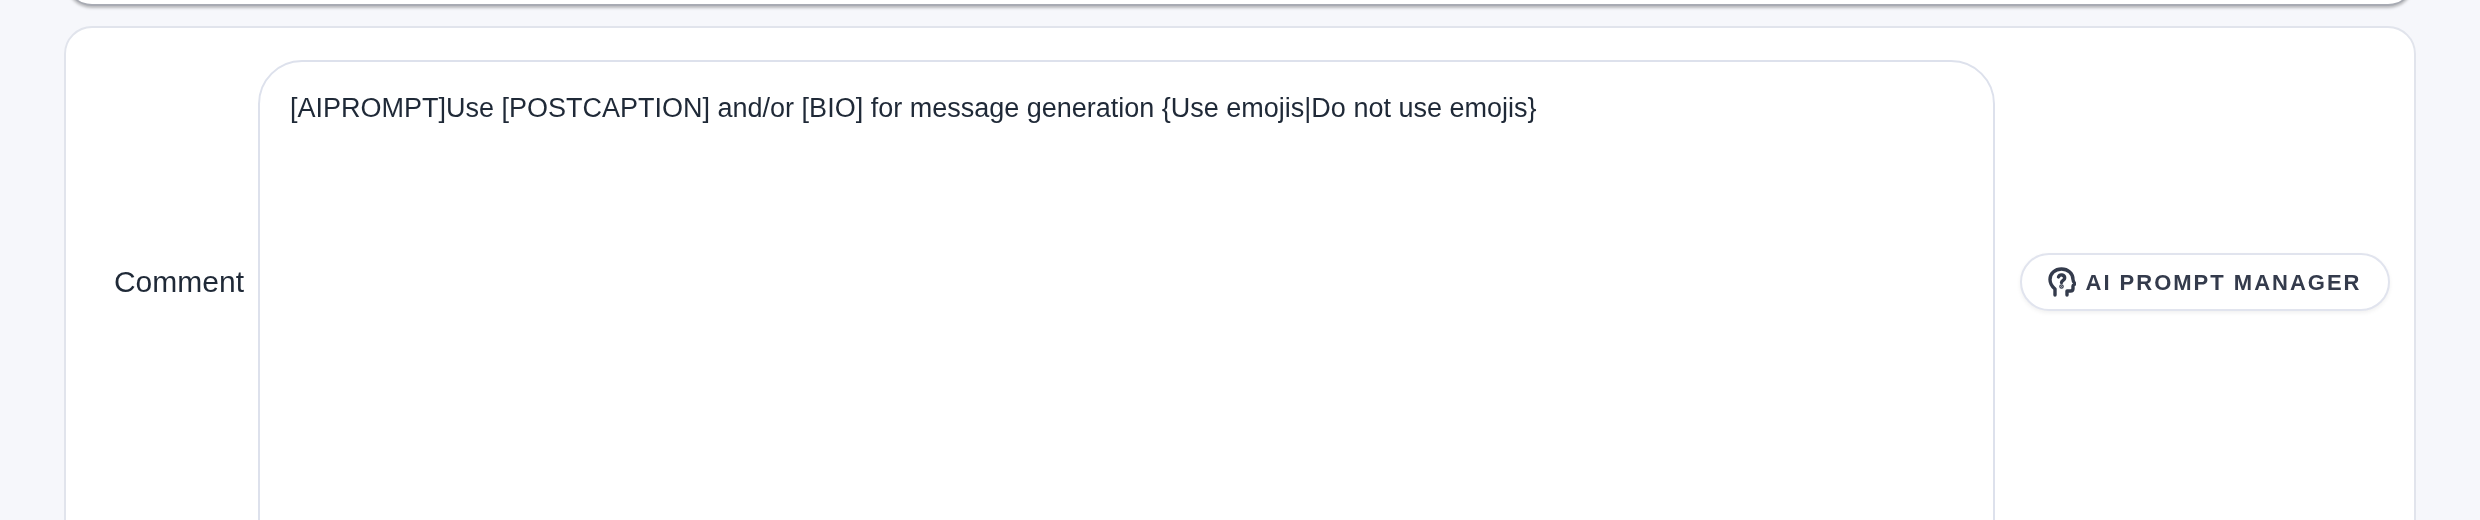 This screenshot has width=2480, height=520. What do you see at coordinates (2204, 282) in the screenshot?
I see `ai-prompt-manager-button: AI PROMPT MANAGER` at bounding box center [2204, 282].